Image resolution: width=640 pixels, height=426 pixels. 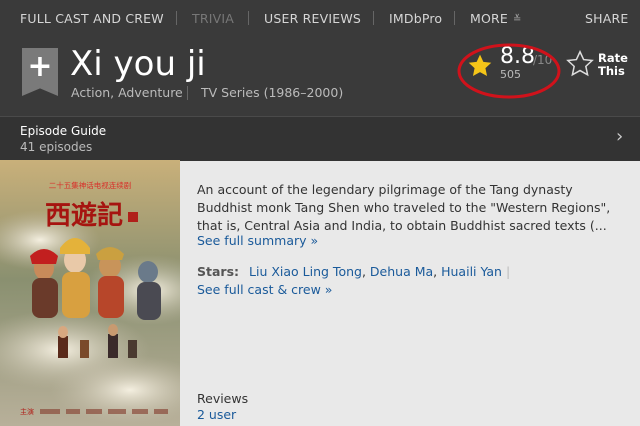 I want to click on episode-count: 41 episodes, so click(x=56, y=147).